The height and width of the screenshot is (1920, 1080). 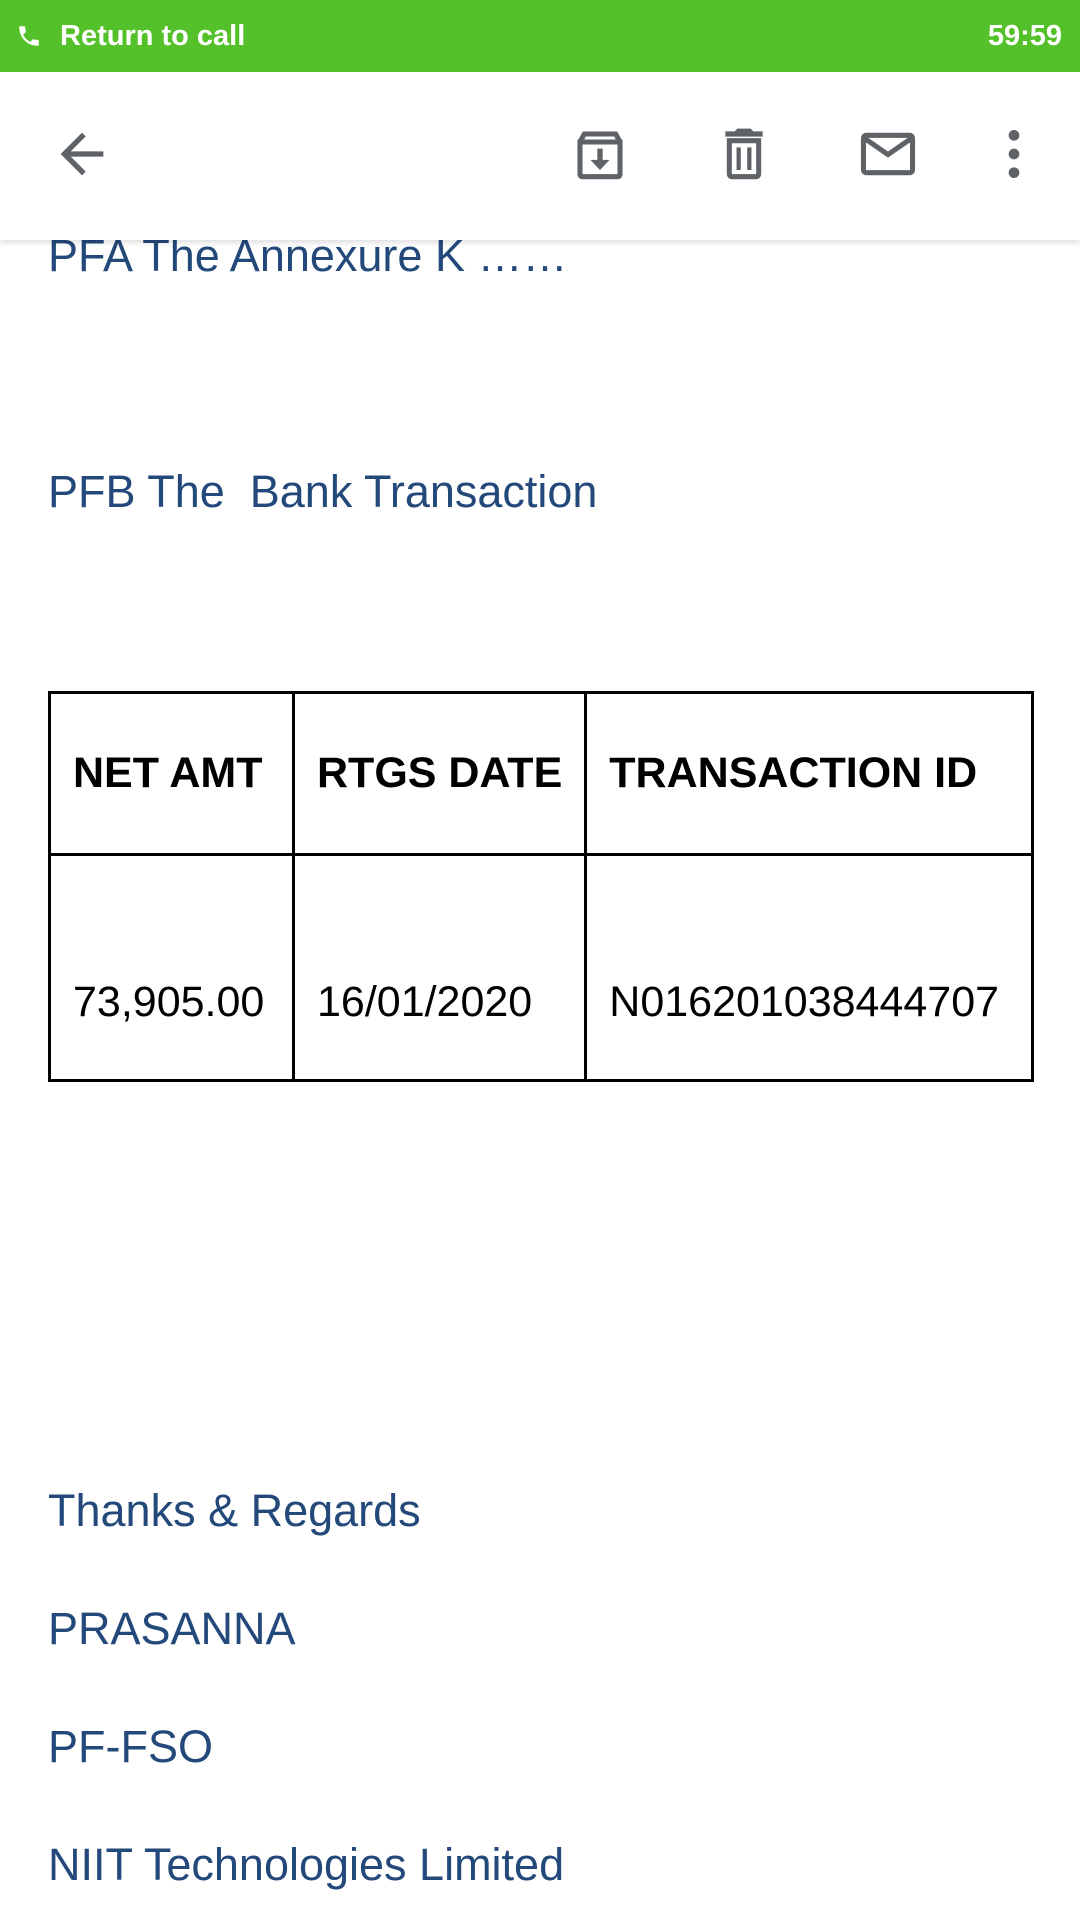 What do you see at coordinates (1024, 35) in the screenshot?
I see `call-timer: 59:59` at bounding box center [1024, 35].